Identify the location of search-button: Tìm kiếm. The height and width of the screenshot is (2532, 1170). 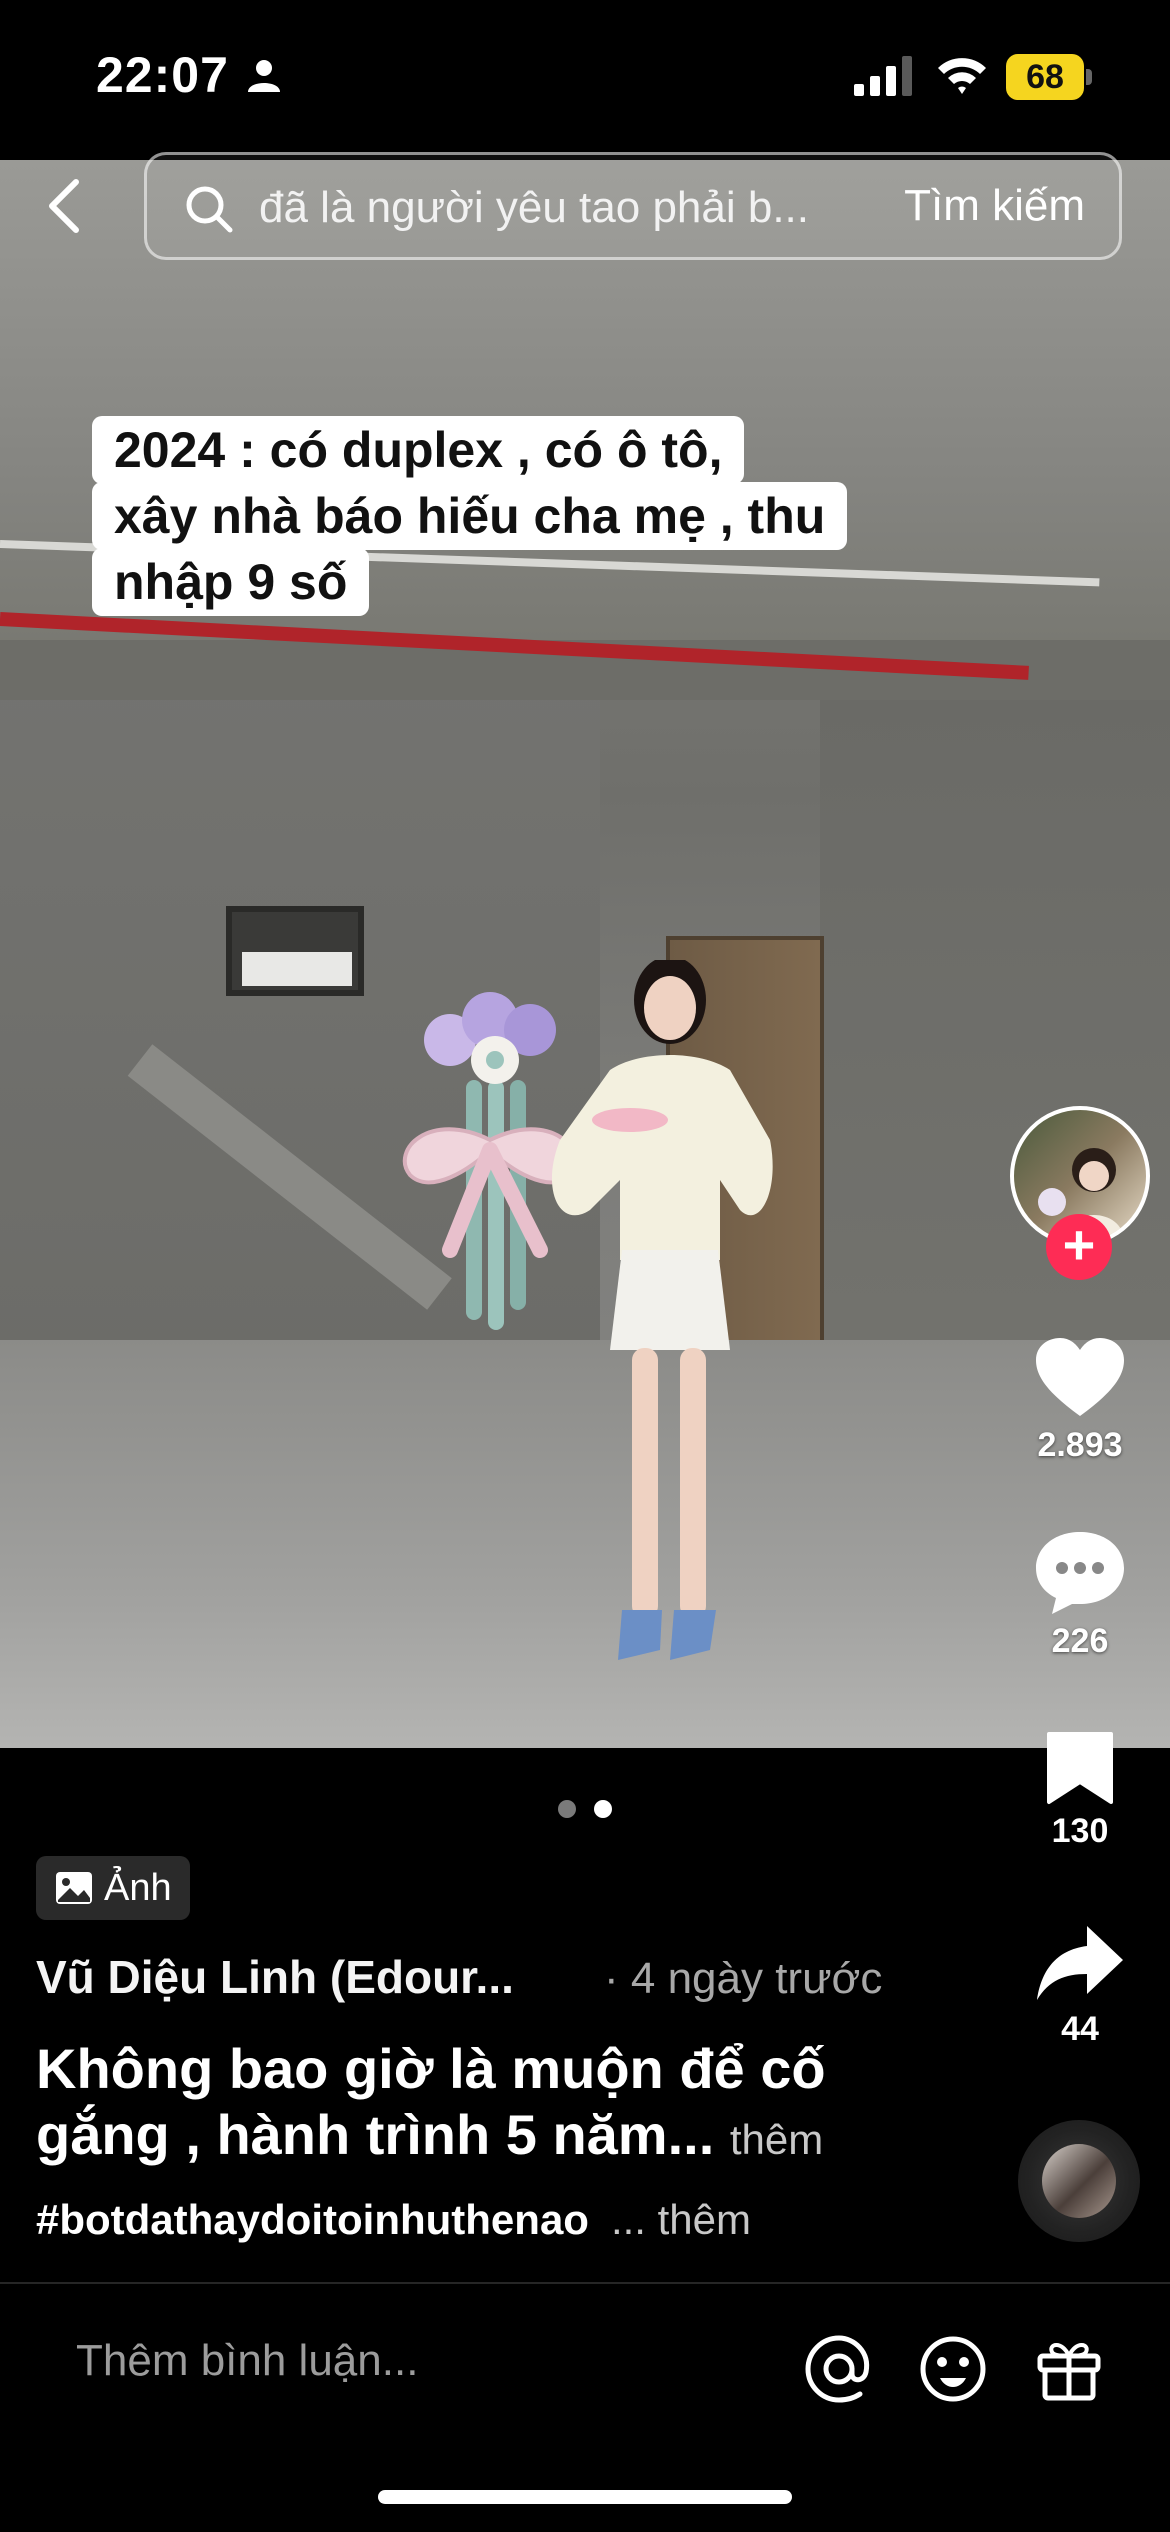
(994, 206).